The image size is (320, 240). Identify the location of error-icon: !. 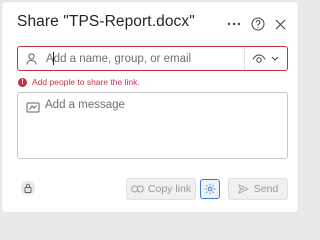
(22, 82).